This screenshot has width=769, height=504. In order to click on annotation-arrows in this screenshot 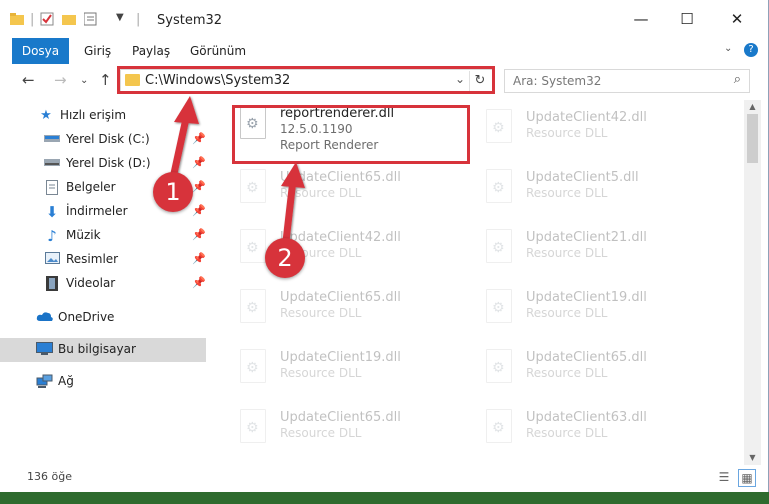, I will do `click(237, 175)`.